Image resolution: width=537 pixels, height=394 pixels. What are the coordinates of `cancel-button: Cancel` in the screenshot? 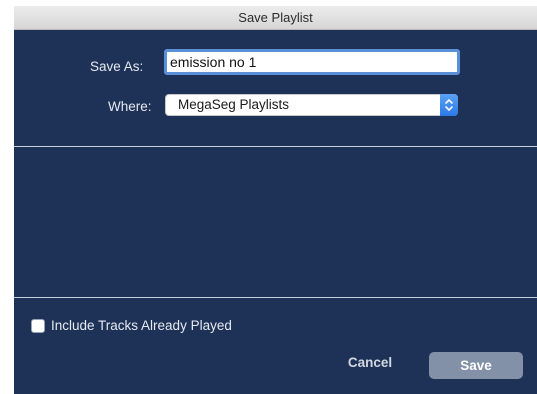 It's located at (370, 363).